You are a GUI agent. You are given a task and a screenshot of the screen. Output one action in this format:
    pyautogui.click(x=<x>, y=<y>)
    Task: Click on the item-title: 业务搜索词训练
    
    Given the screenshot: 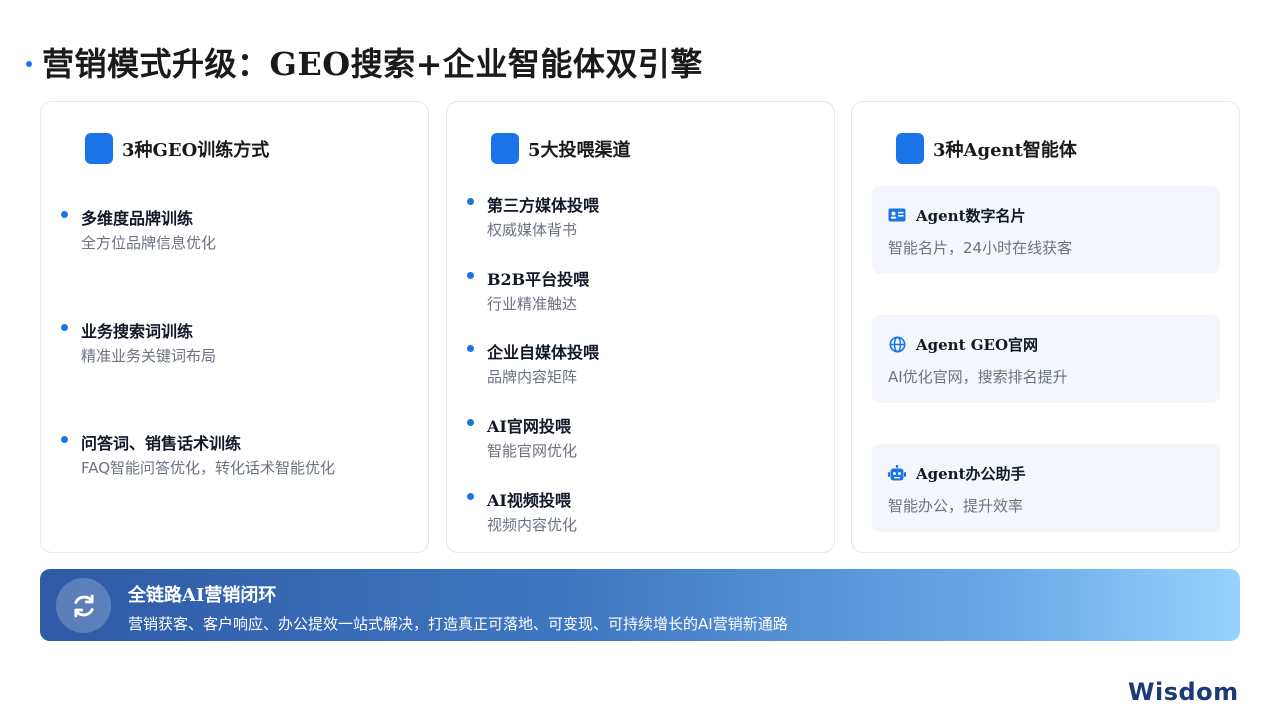 What is the action you would take?
    pyautogui.click(x=137, y=331)
    